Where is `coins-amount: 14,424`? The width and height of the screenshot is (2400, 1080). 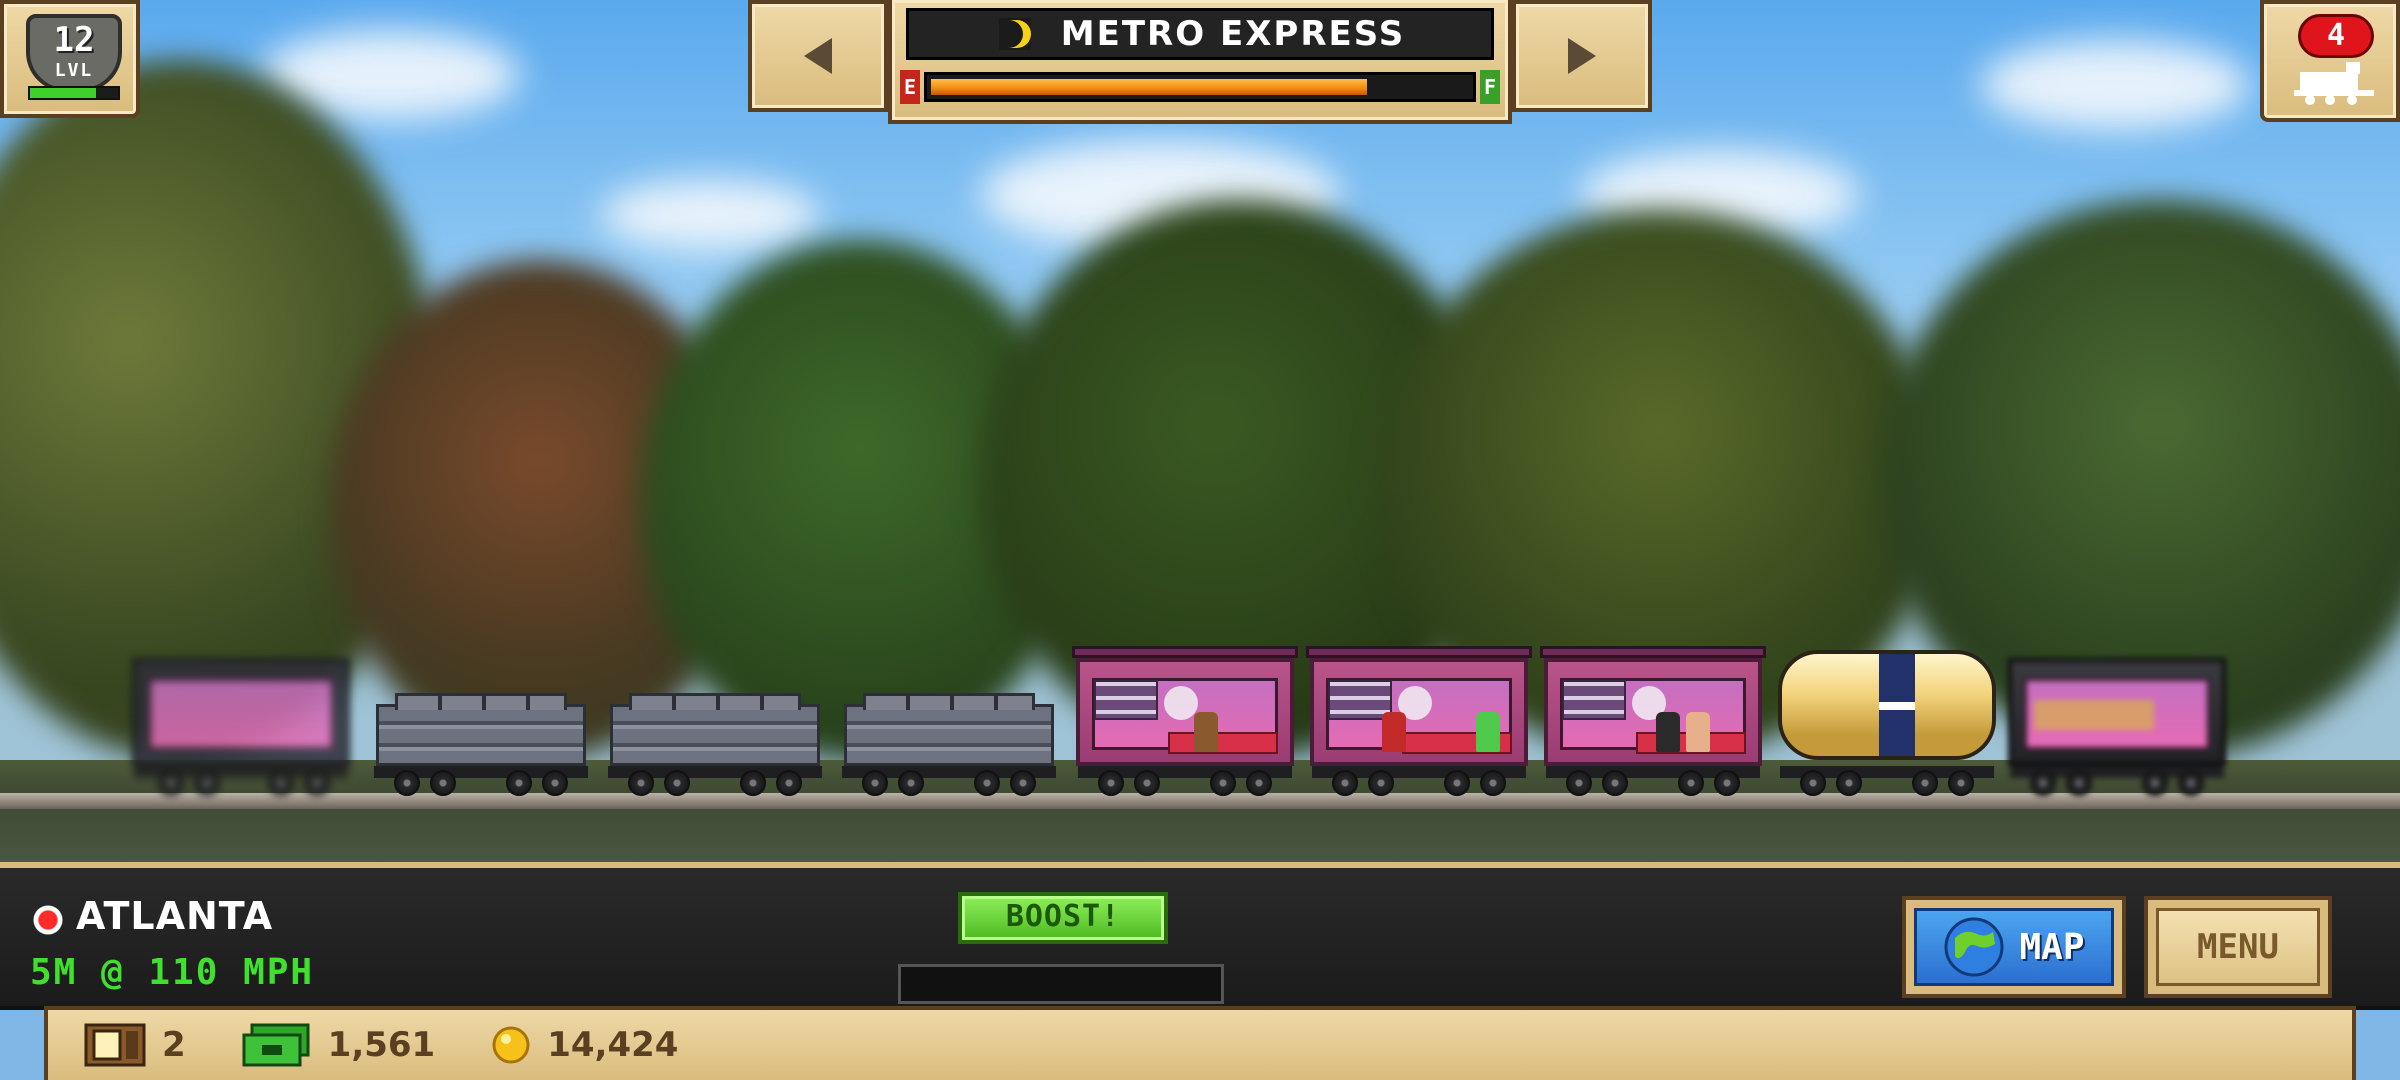 coins-amount: 14,424 is located at coordinates (613, 1045).